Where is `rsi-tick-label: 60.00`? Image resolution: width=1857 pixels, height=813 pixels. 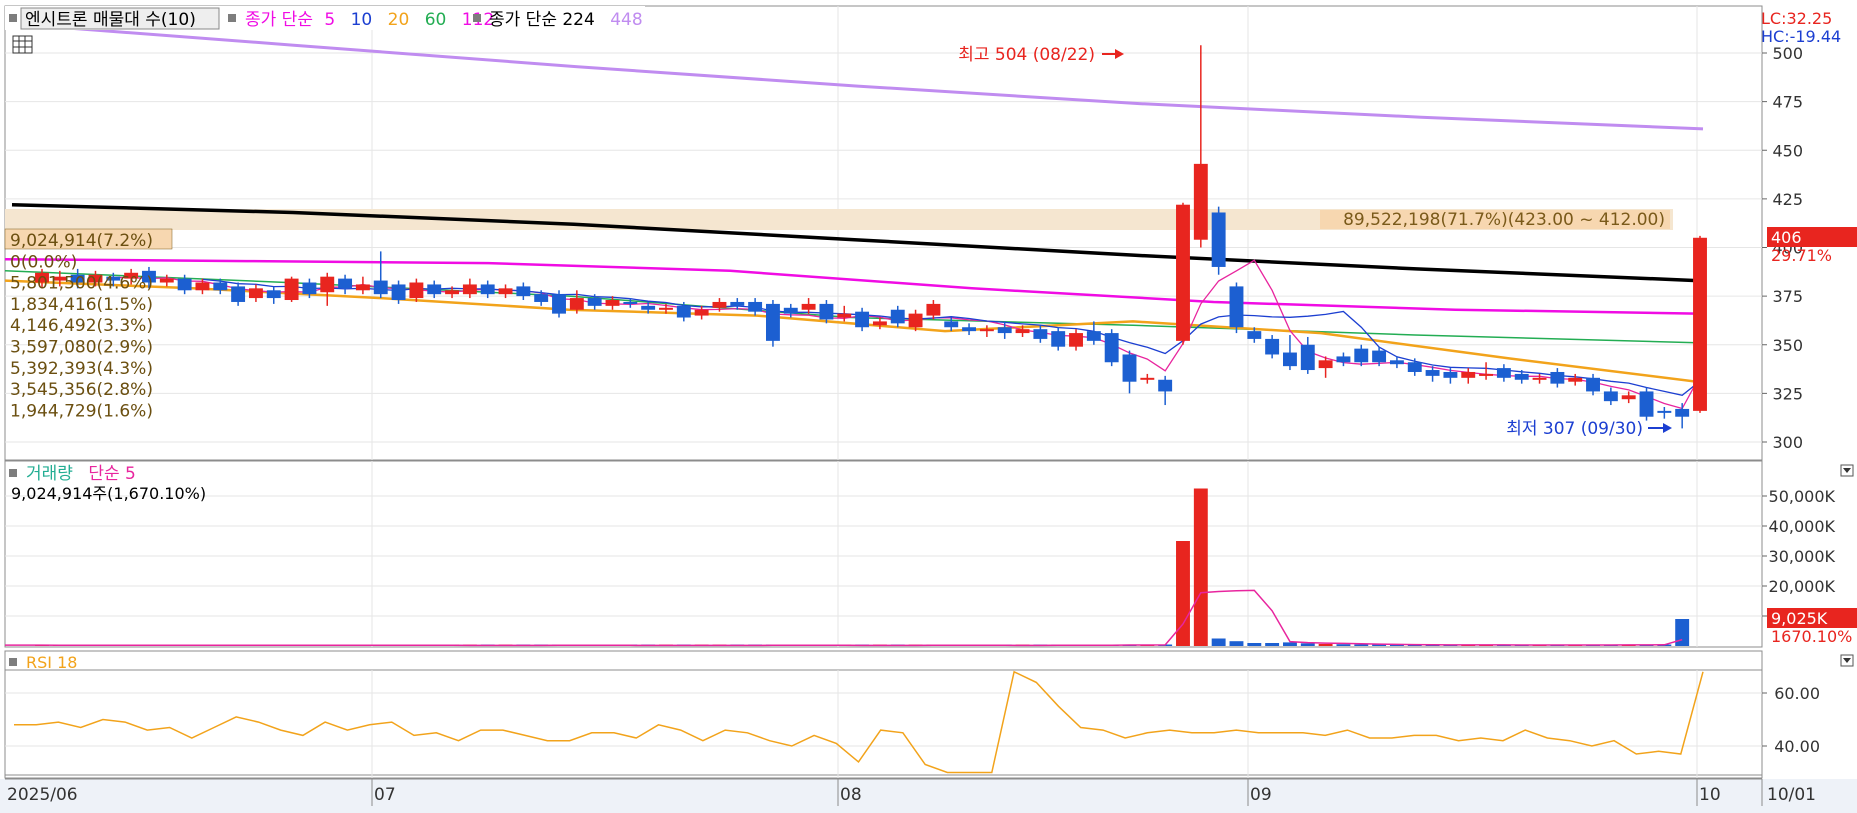 rsi-tick-label: 60.00 is located at coordinates (1797, 693).